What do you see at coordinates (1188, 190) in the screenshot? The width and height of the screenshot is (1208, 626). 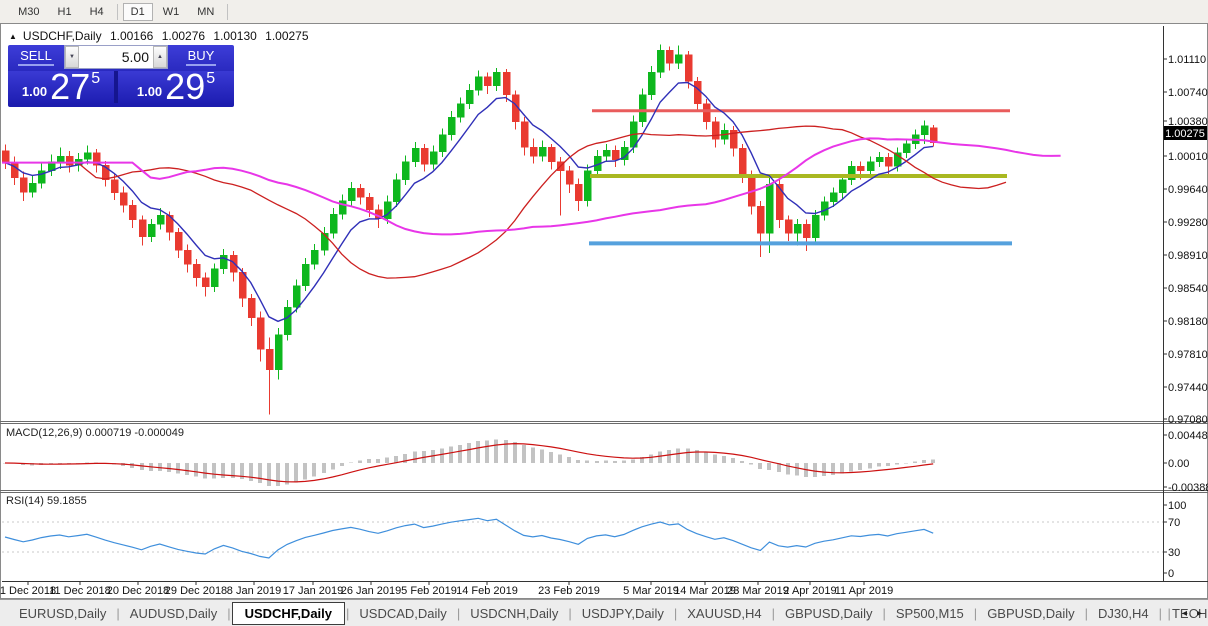 I see `price-axis-label: 0.99640` at bounding box center [1188, 190].